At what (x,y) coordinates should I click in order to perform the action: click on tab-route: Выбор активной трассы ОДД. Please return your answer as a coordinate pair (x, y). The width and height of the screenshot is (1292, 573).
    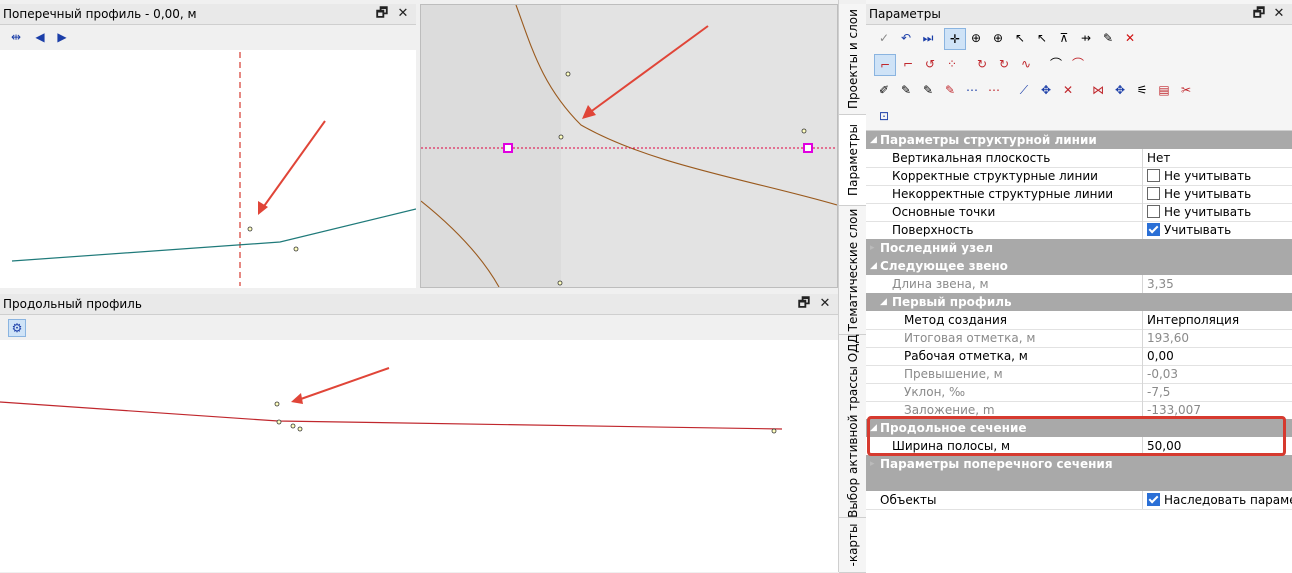
    Looking at the image, I should click on (853, 426).